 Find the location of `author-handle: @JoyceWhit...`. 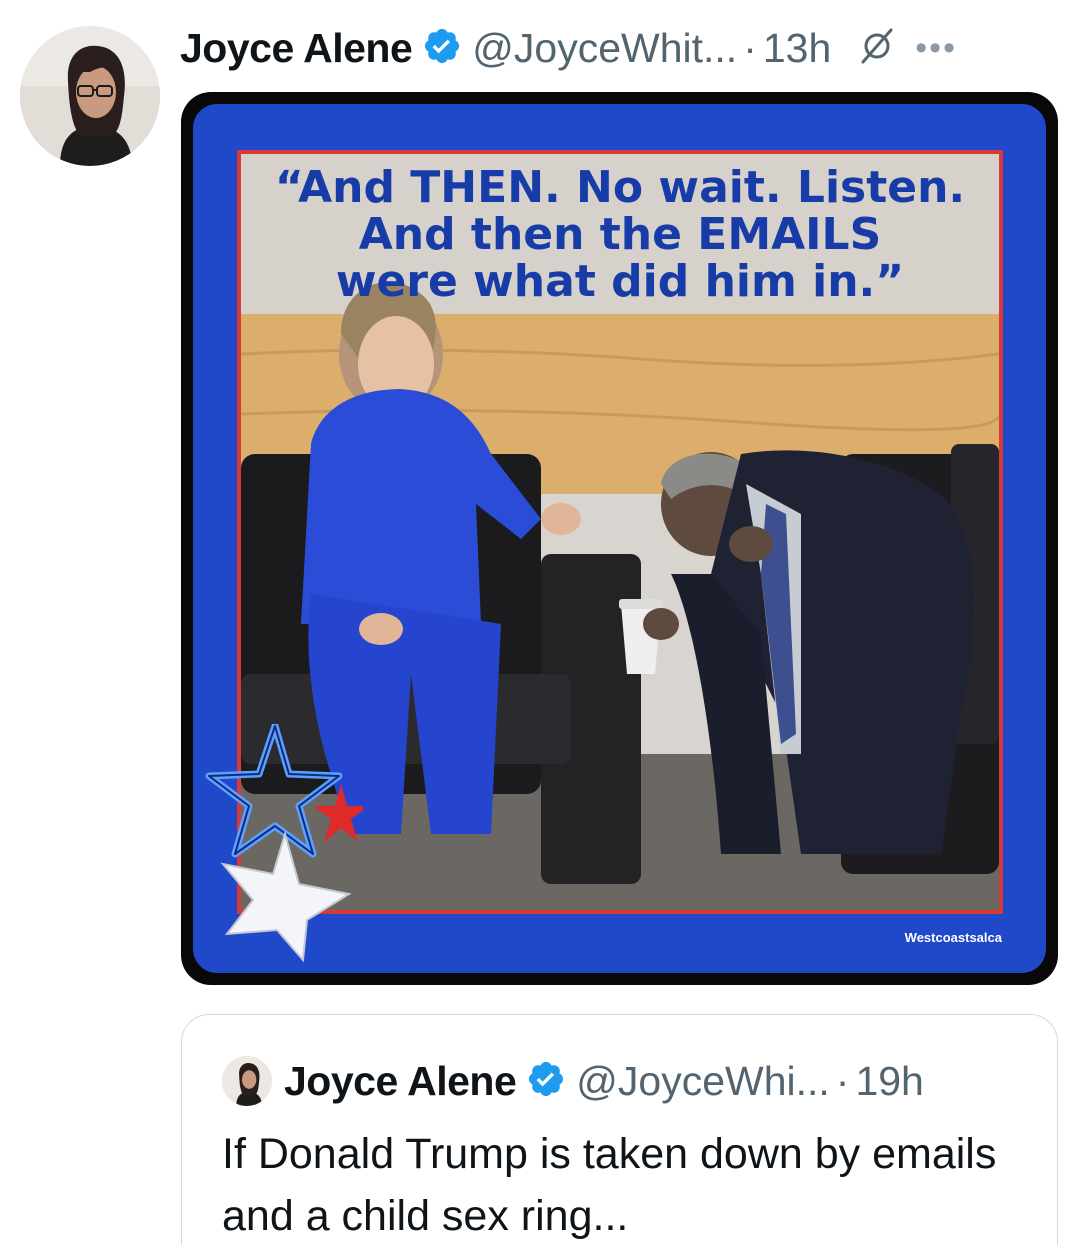

author-handle: @JoyceWhit... is located at coordinates (604, 48).